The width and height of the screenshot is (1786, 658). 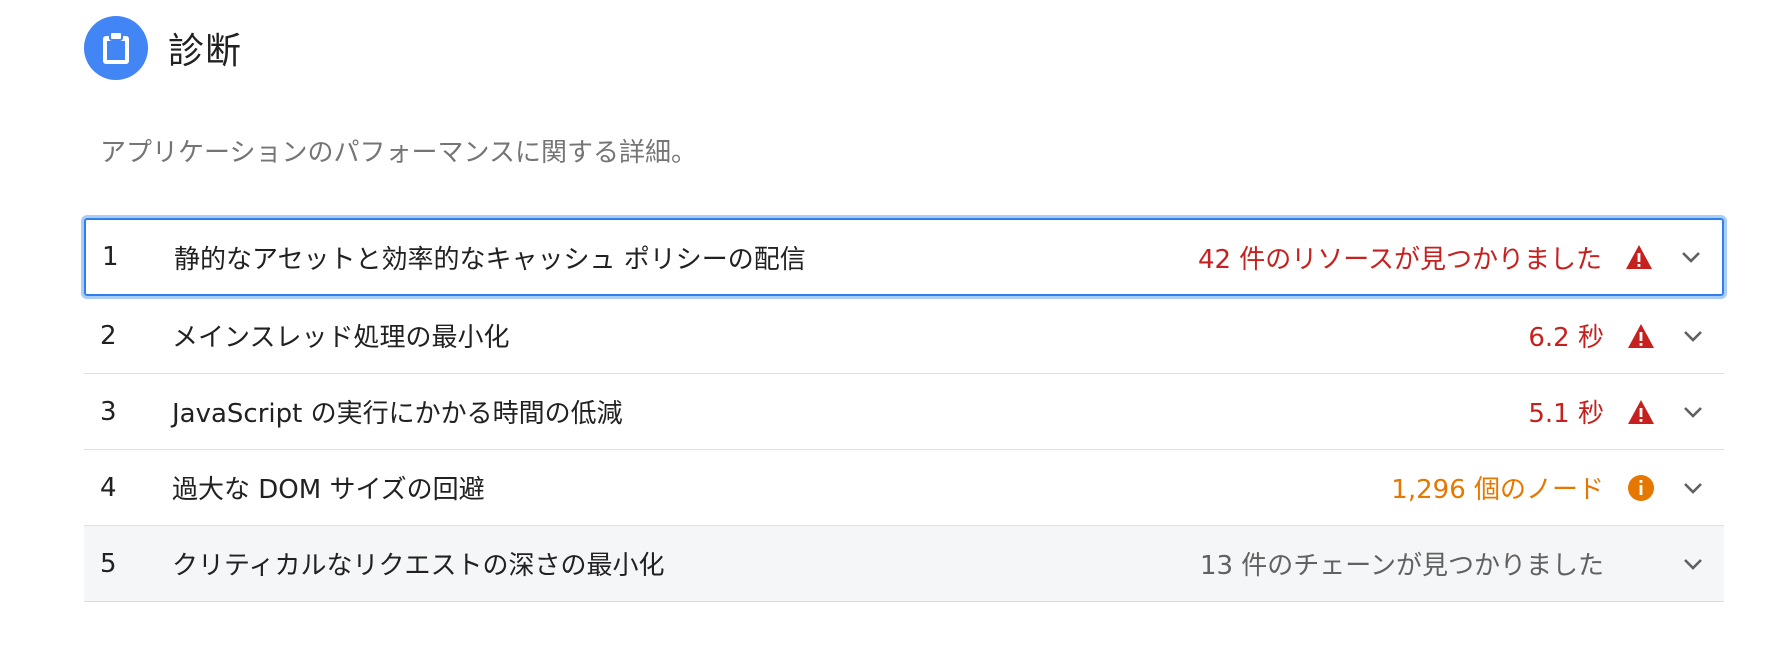 What do you see at coordinates (397, 414) in the screenshot?
I see `audit-title: JavaScript の実行にかかる時間の低減` at bounding box center [397, 414].